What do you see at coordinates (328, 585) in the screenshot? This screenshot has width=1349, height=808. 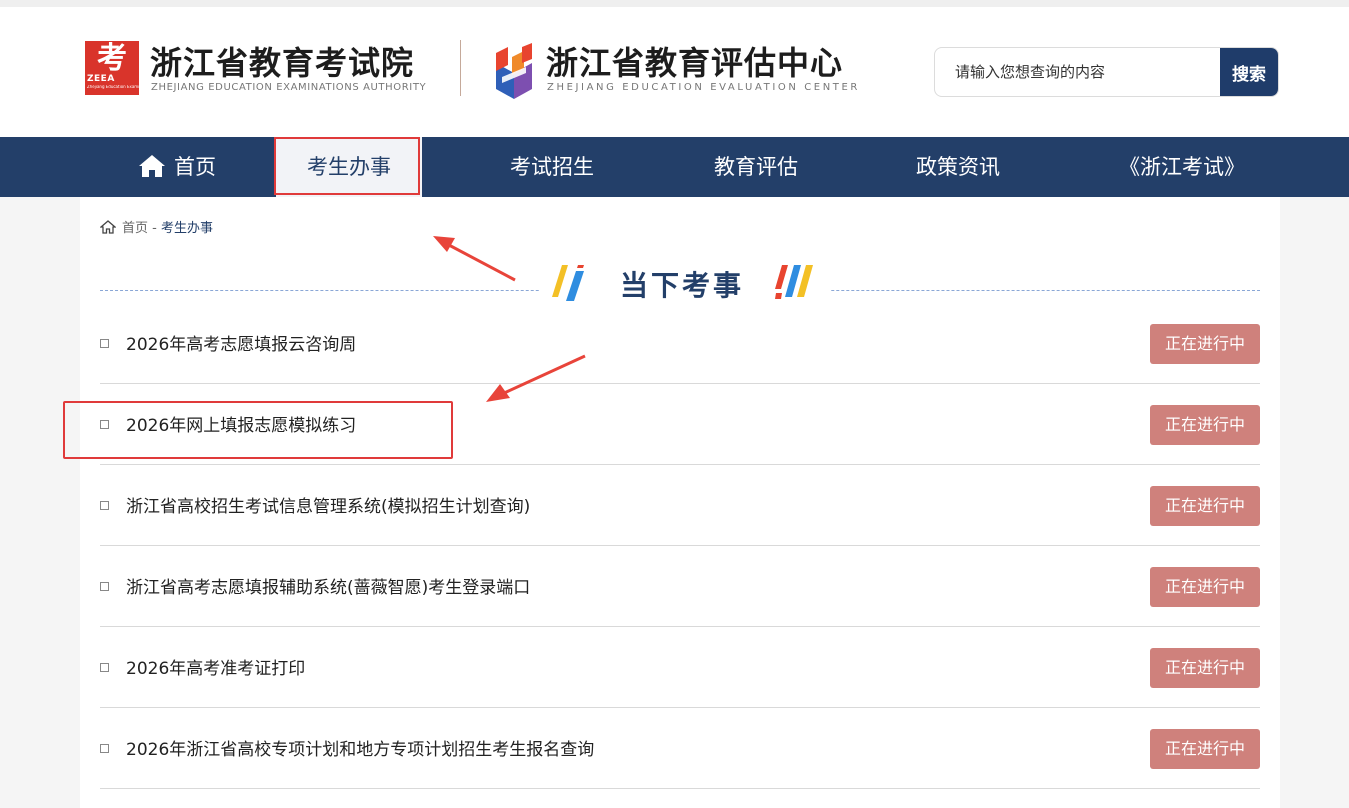 I see `list-item-title: 浙江省高考志愿填报辅助系统(蔷薇智愿)考生登录端口` at bounding box center [328, 585].